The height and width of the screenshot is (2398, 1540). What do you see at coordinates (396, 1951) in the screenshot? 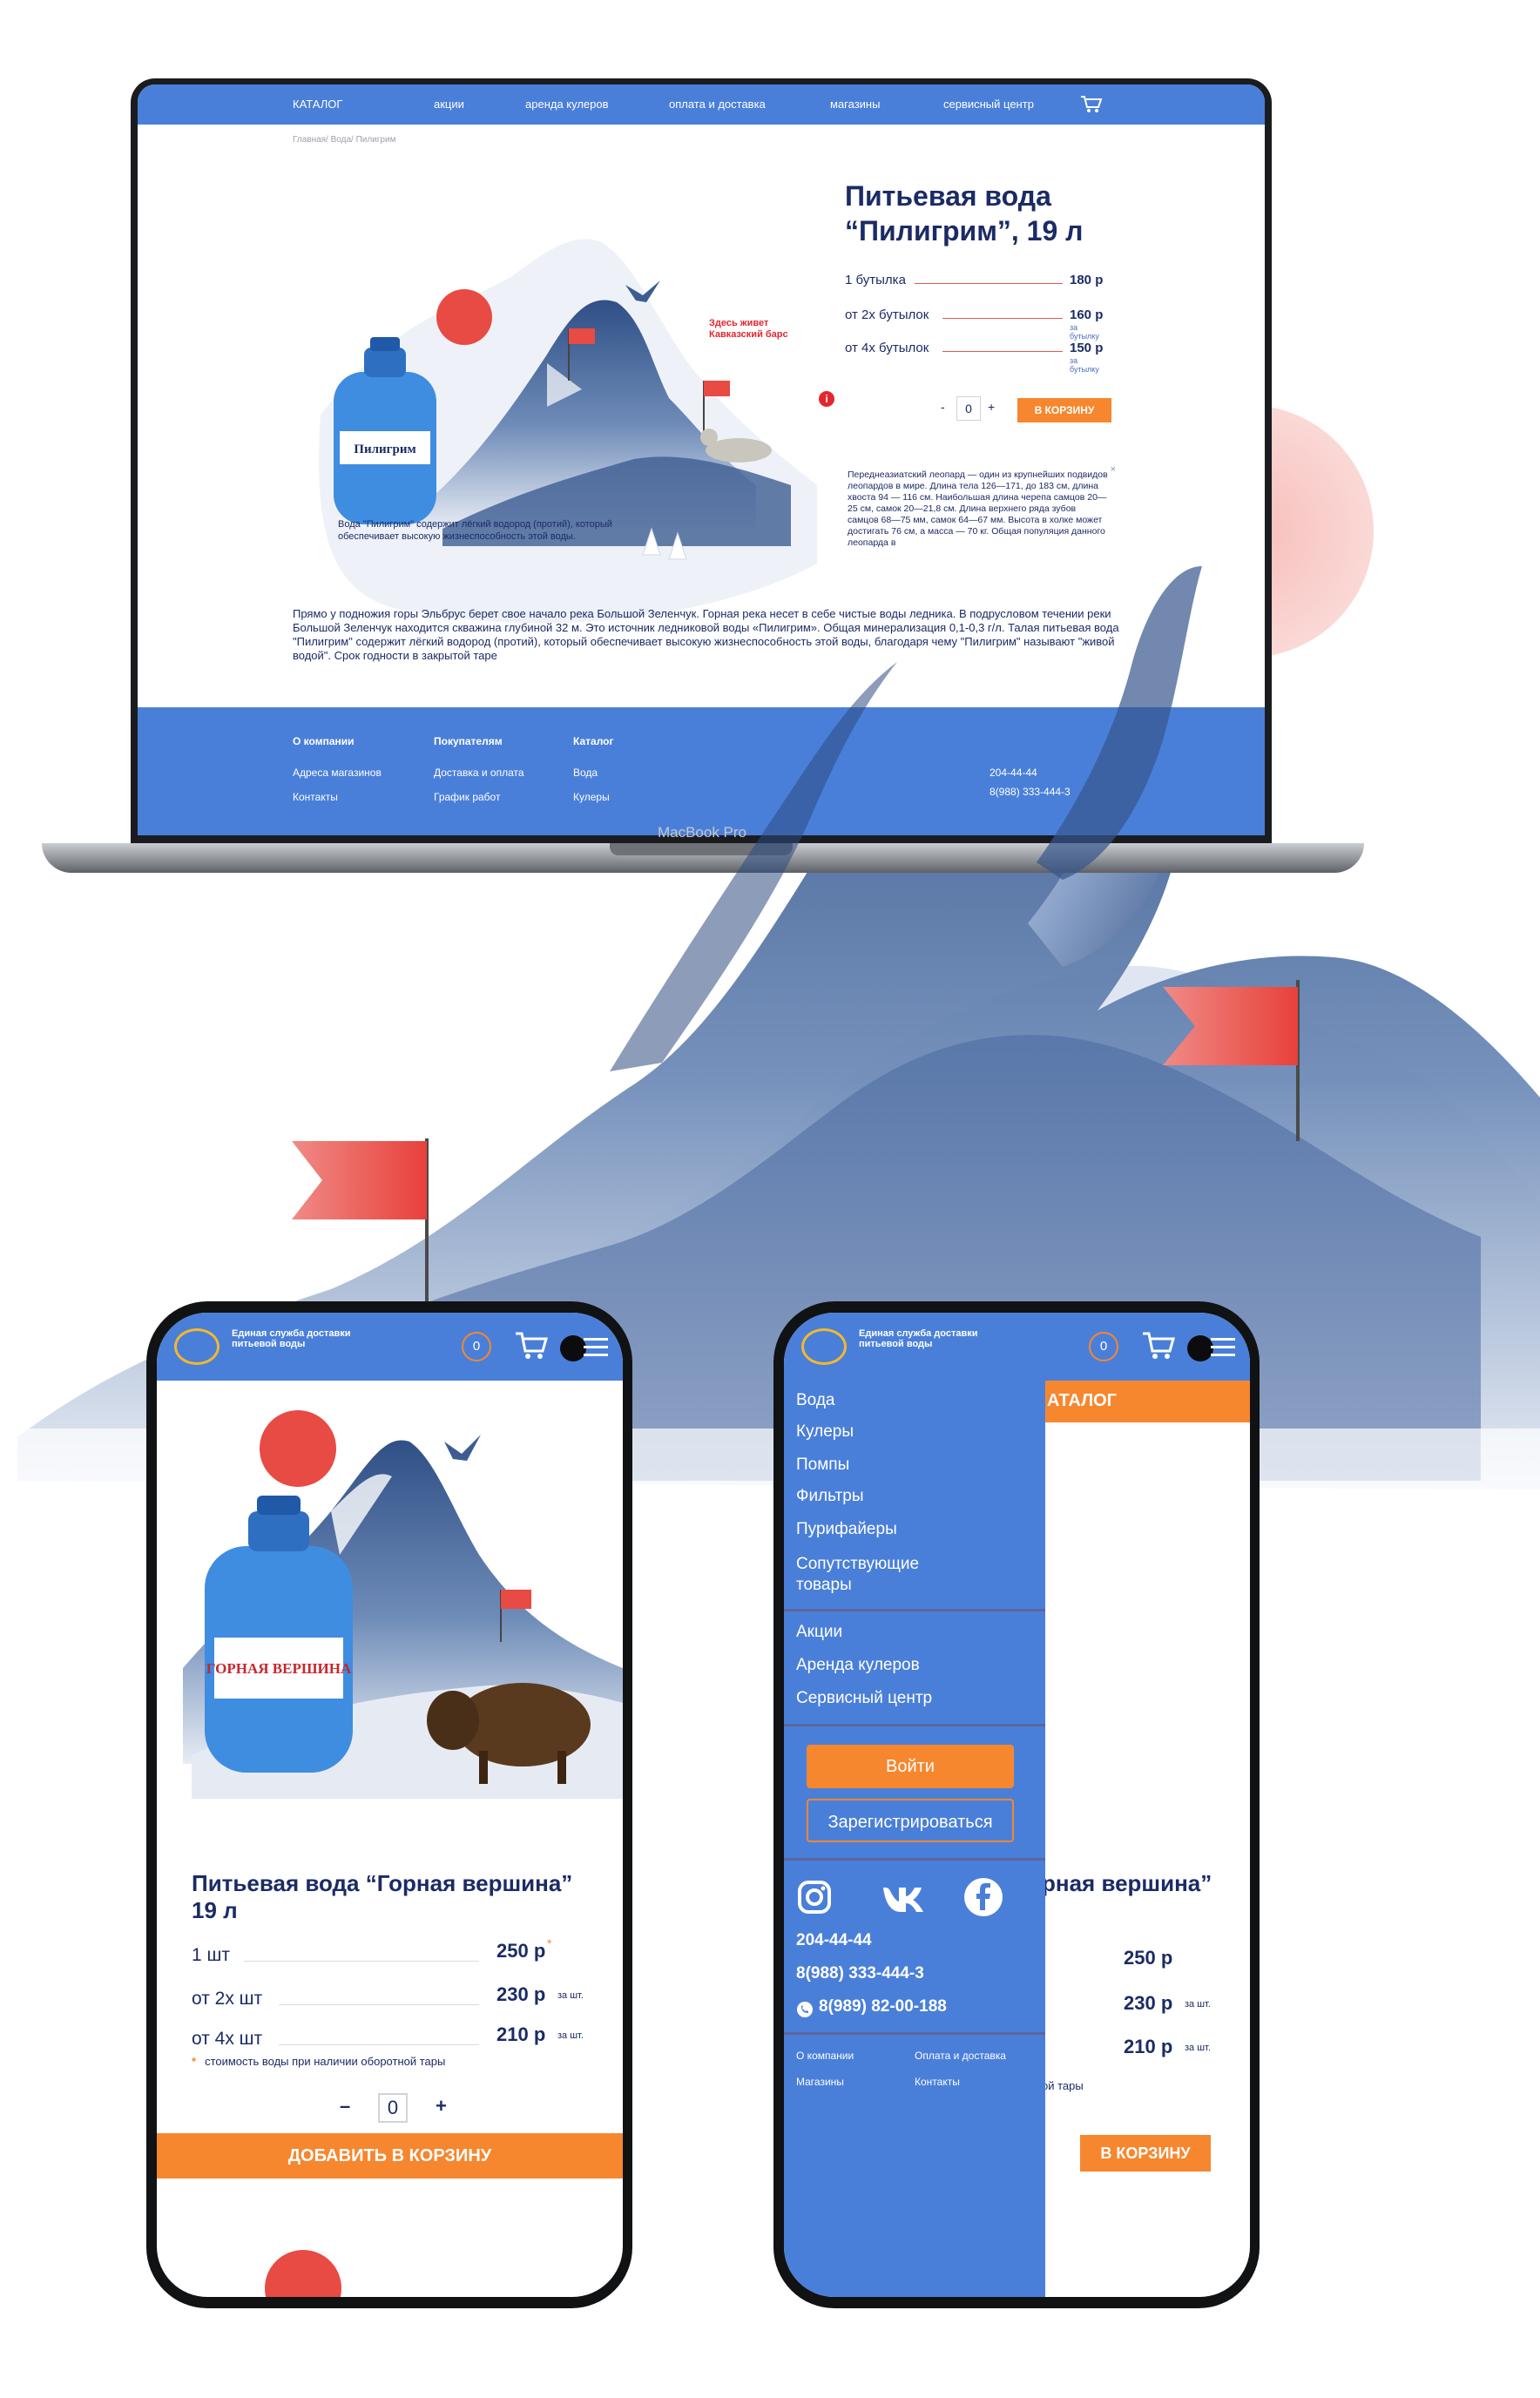
I see `price-row: 1 шт 250 р *` at bounding box center [396, 1951].